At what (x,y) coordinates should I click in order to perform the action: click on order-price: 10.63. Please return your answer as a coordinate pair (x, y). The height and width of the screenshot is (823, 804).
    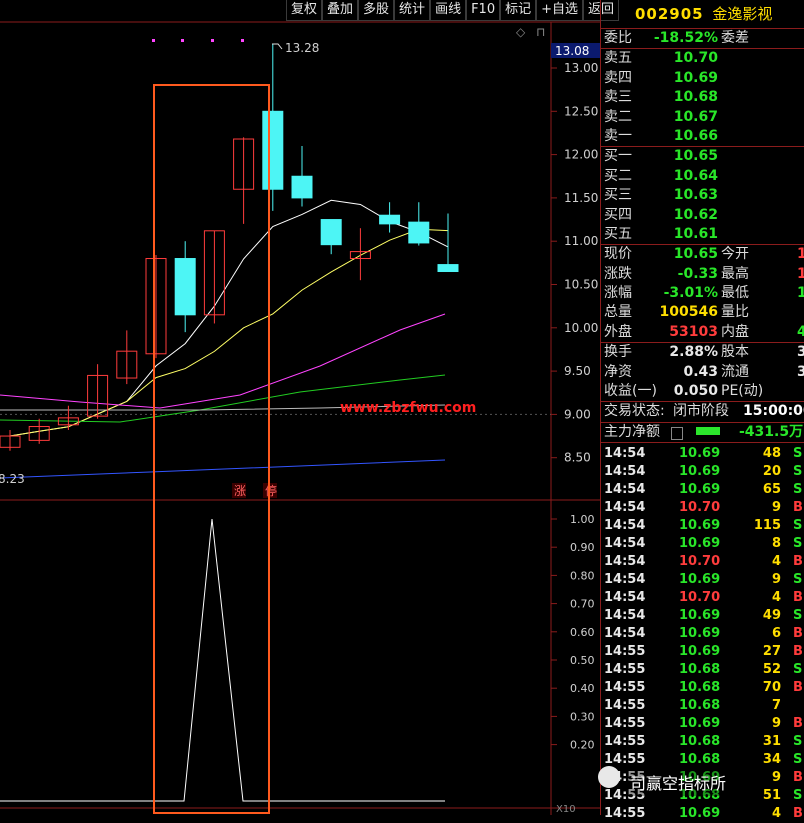
    Looking at the image, I should click on (695, 195).